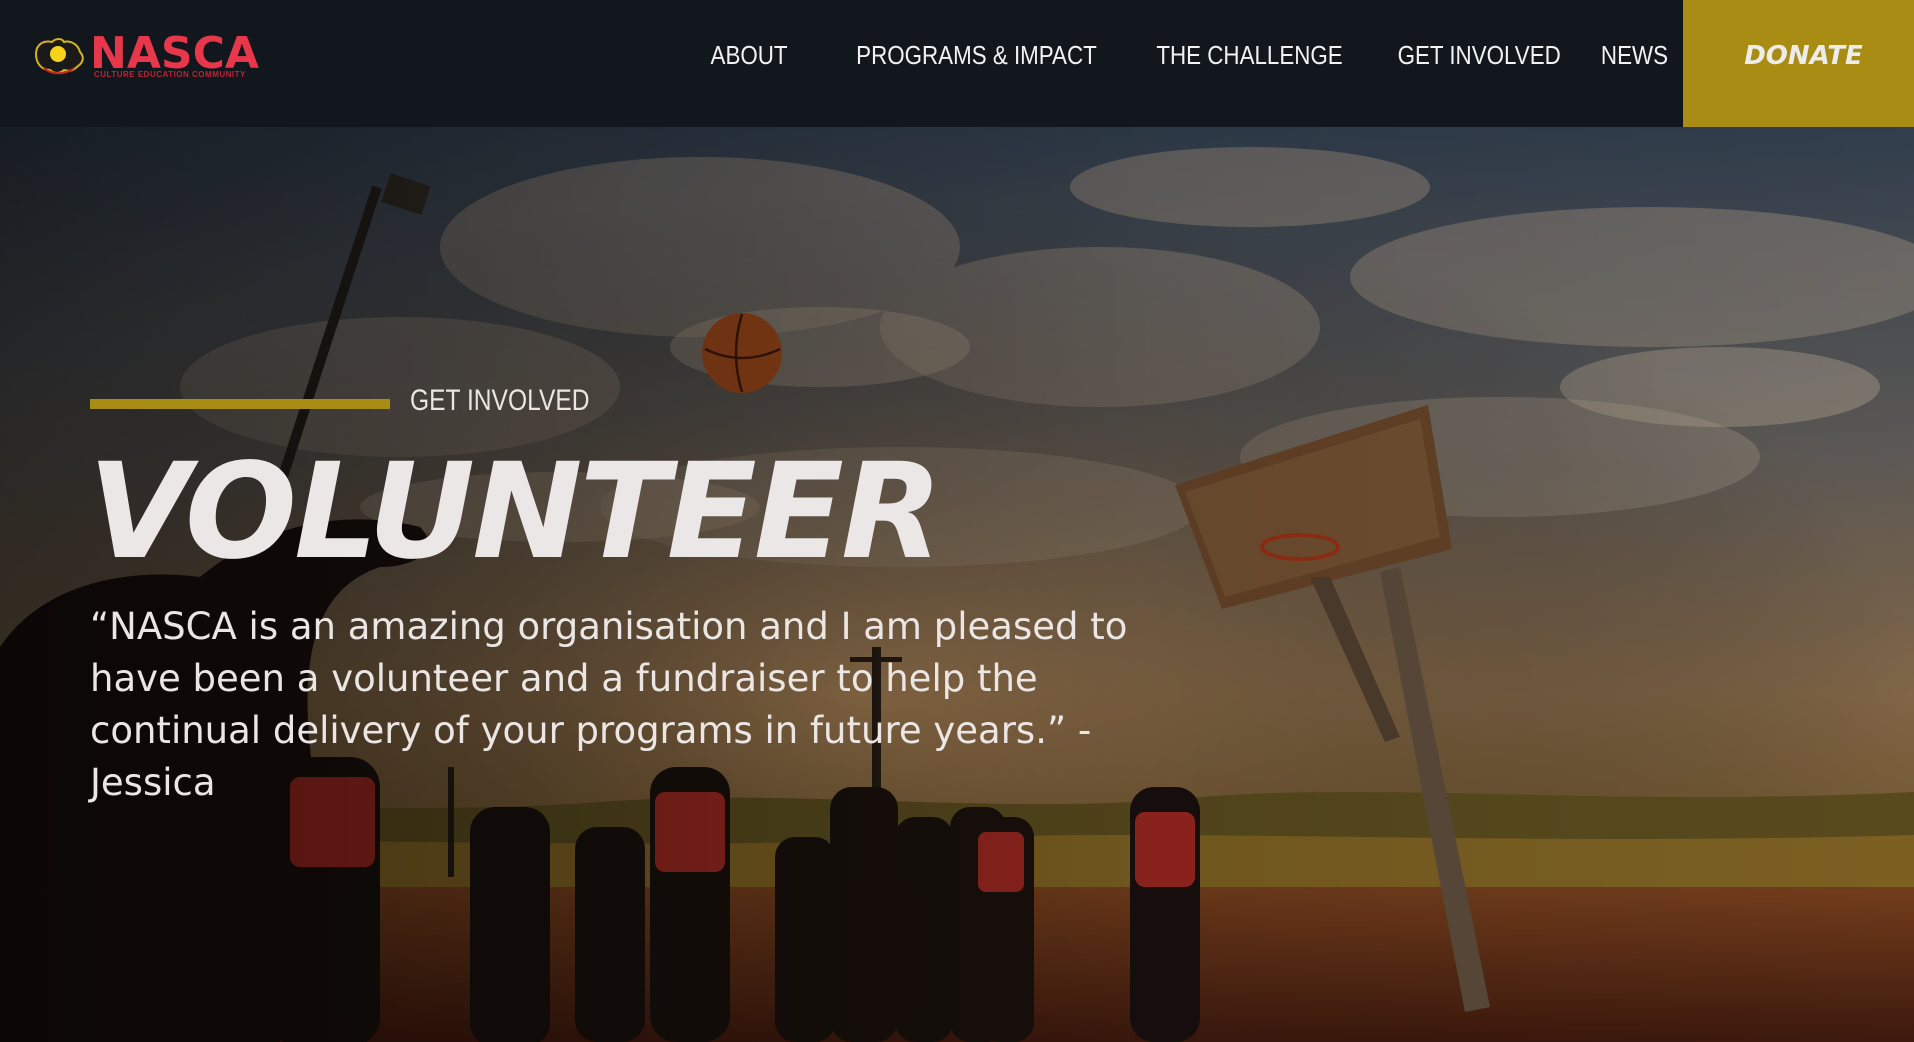 The image size is (1914, 1042). Describe the element at coordinates (500, 400) in the screenshot. I see `hero-eyebrow: GET INVOLVED` at that location.